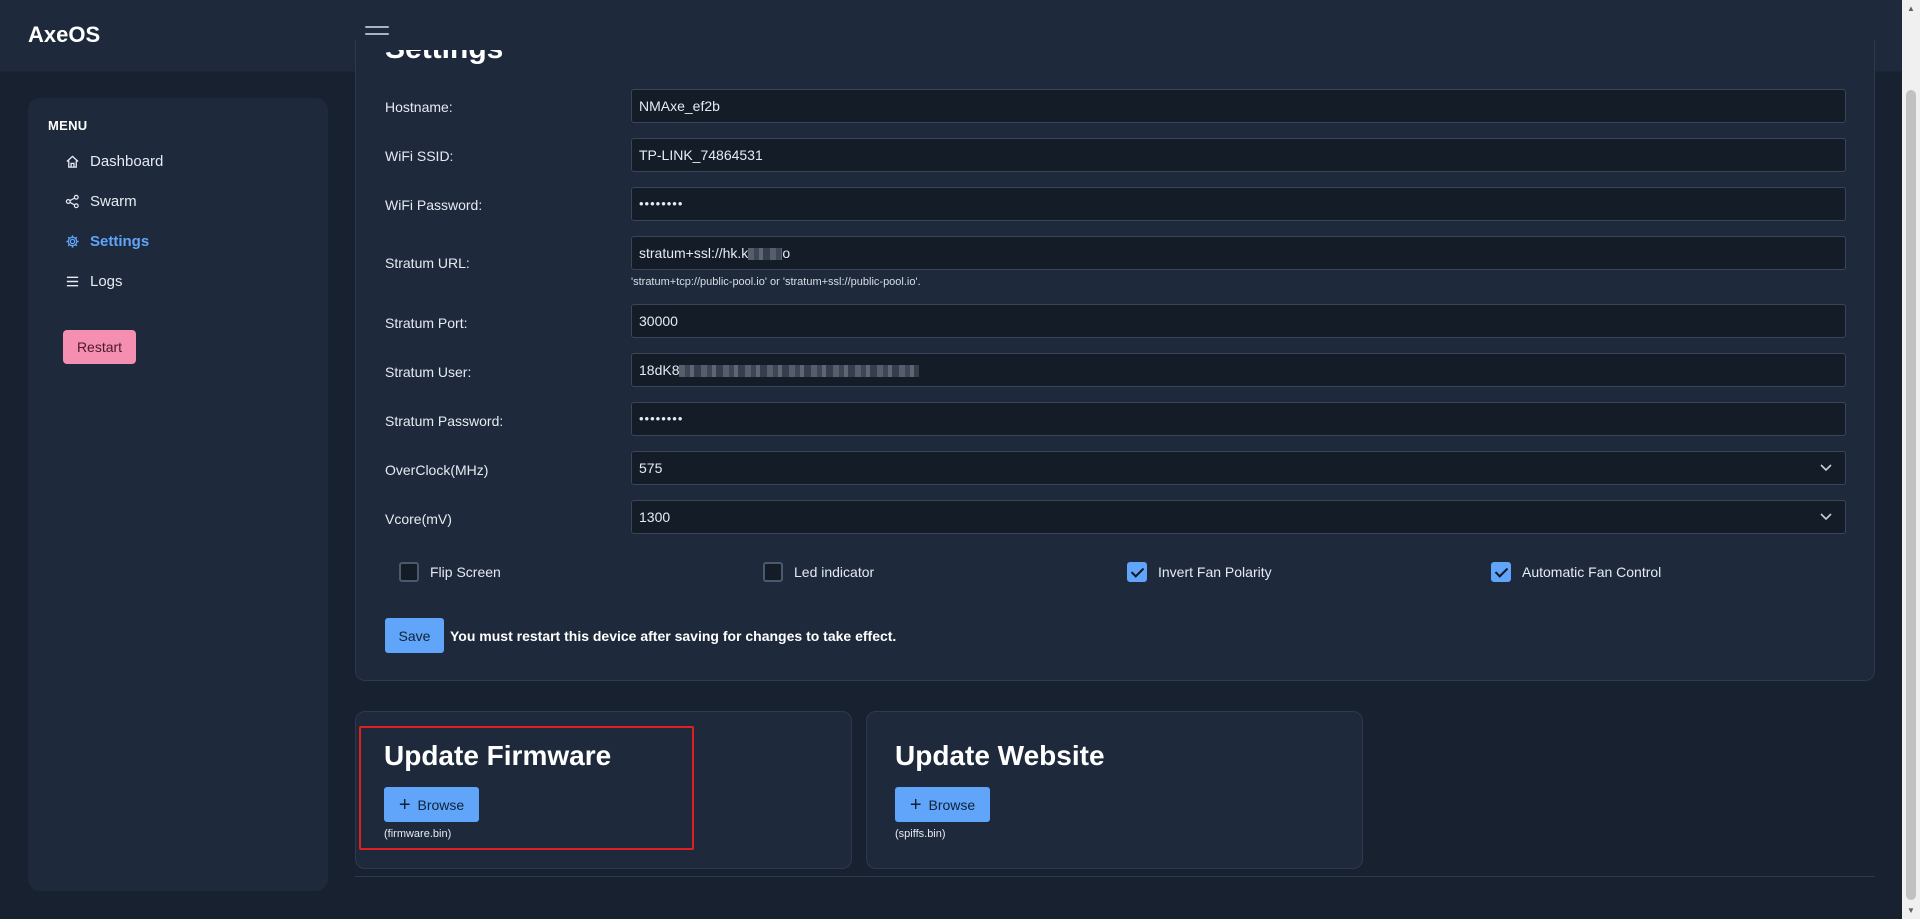 Image resolution: width=1920 pixels, height=919 pixels. Describe the element at coordinates (72, 281) in the screenshot. I see `list-icon` at that location.